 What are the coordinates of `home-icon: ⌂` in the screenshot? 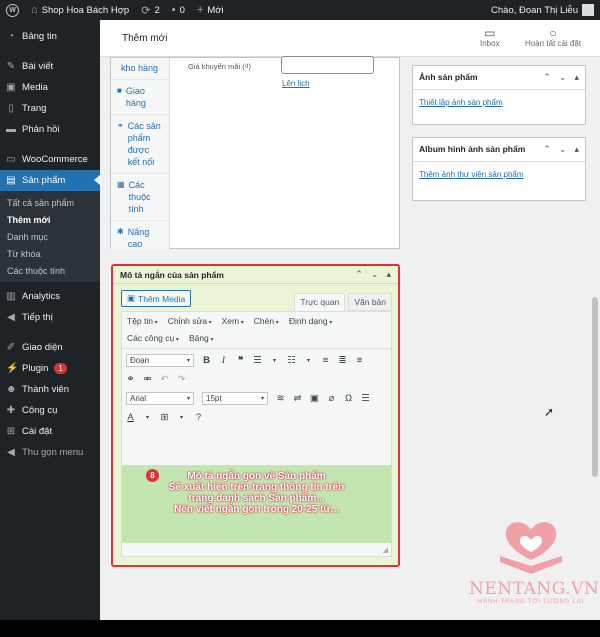 It's located at (34, 10).